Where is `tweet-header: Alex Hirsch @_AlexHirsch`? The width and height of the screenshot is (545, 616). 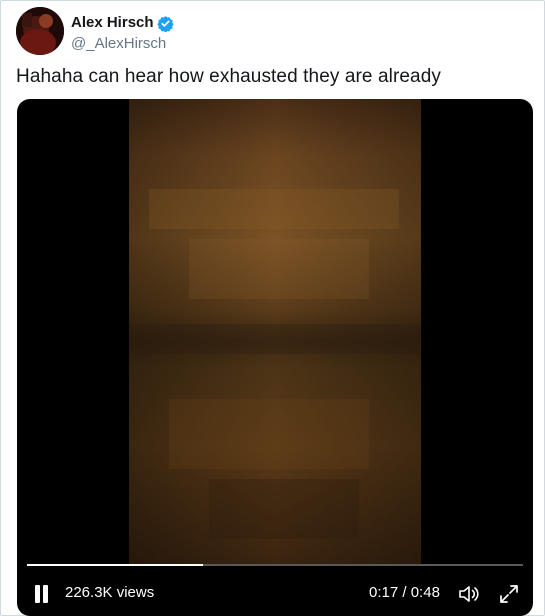
tweet-header: Alex Hirsch @_AlexHirsch is located at coordinates (266, 32).